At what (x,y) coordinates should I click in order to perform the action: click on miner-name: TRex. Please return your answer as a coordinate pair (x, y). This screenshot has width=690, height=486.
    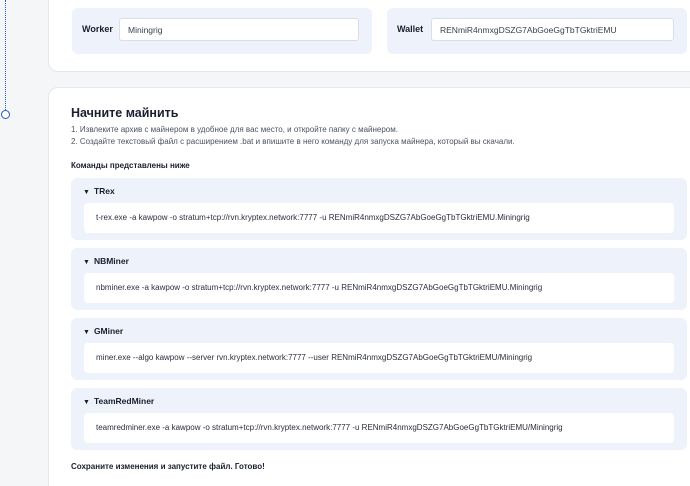
    Looking at the image, I should click on (104, 191).